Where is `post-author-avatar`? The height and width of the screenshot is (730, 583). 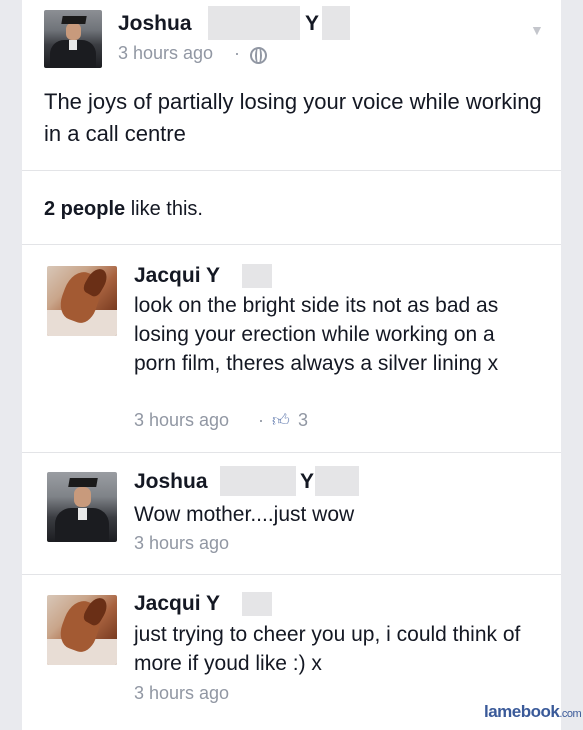 post-author-avatar is located at coordinates (73, 39).